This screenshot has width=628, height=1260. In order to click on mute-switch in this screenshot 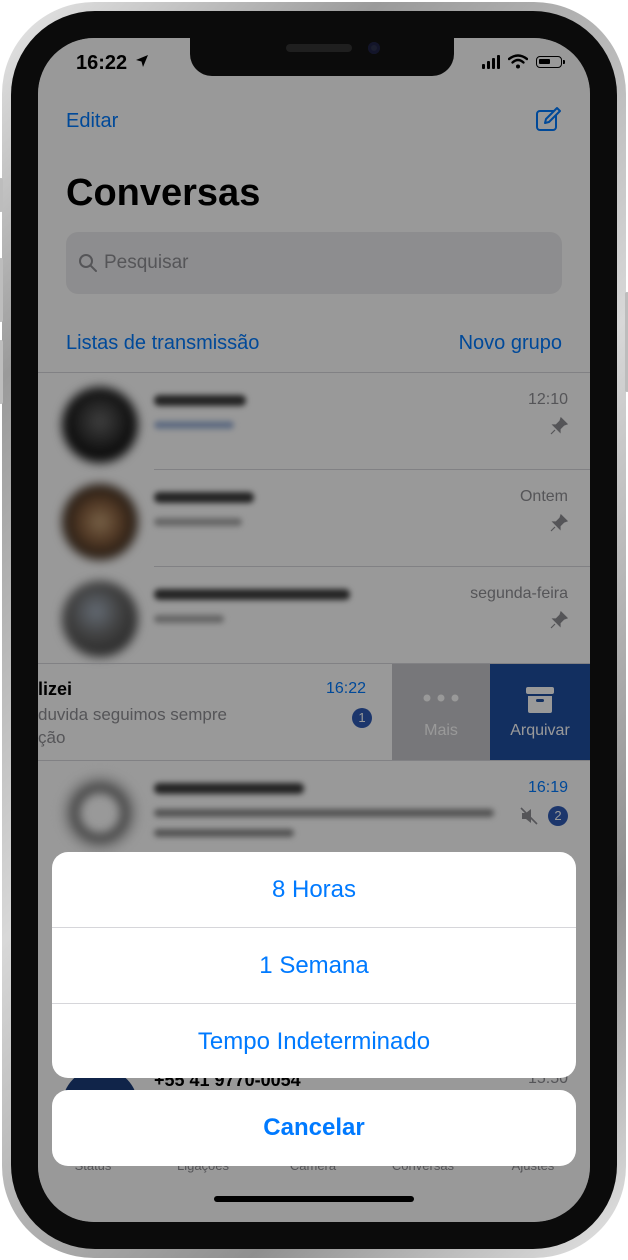, I will do `click(1, 195)`.